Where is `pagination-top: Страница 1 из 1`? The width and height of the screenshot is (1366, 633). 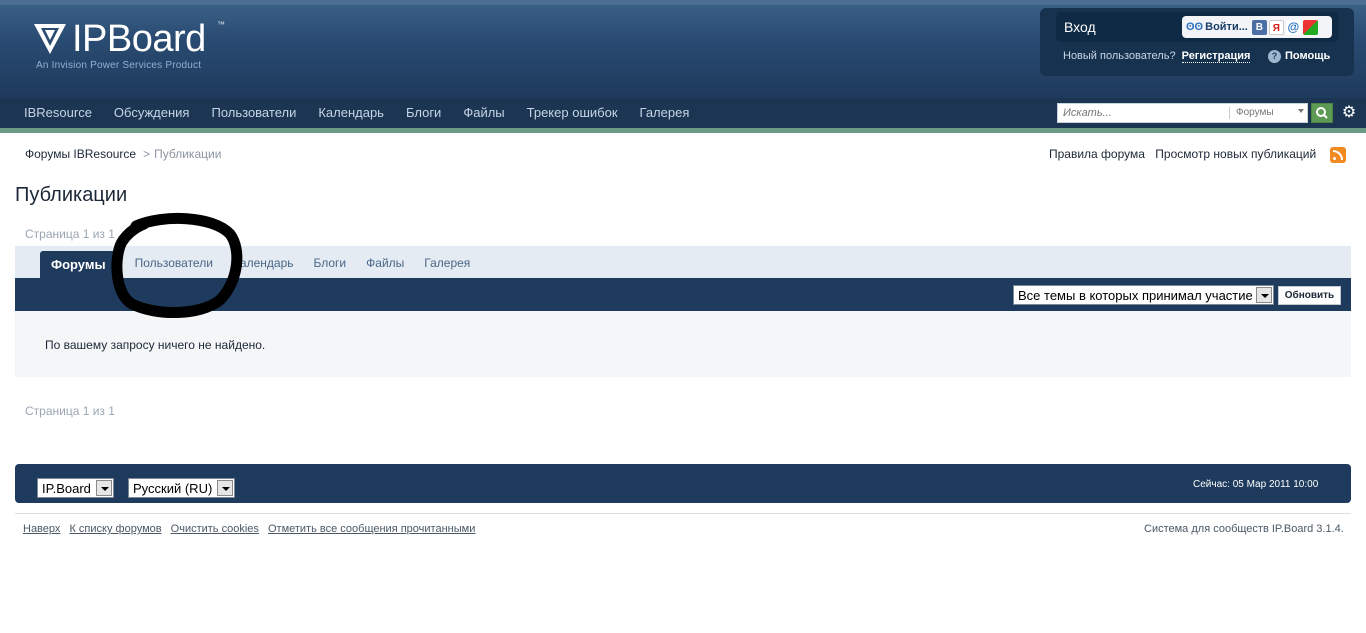 pagination-top: Страница 1 из 1 is located at coordinates (70, 234).